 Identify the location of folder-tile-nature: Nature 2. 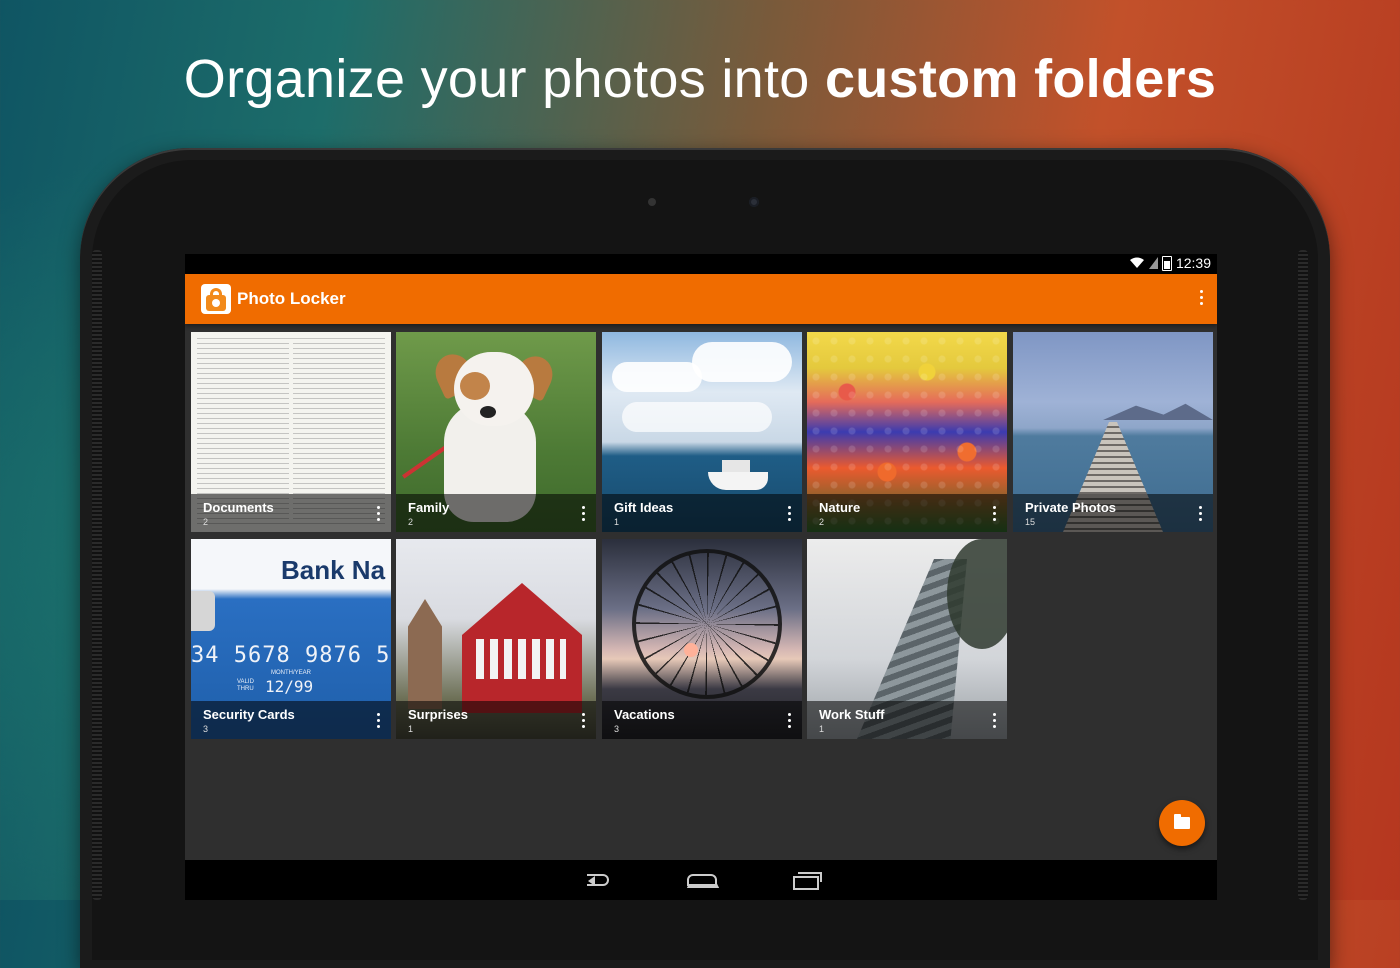
(907, 432).